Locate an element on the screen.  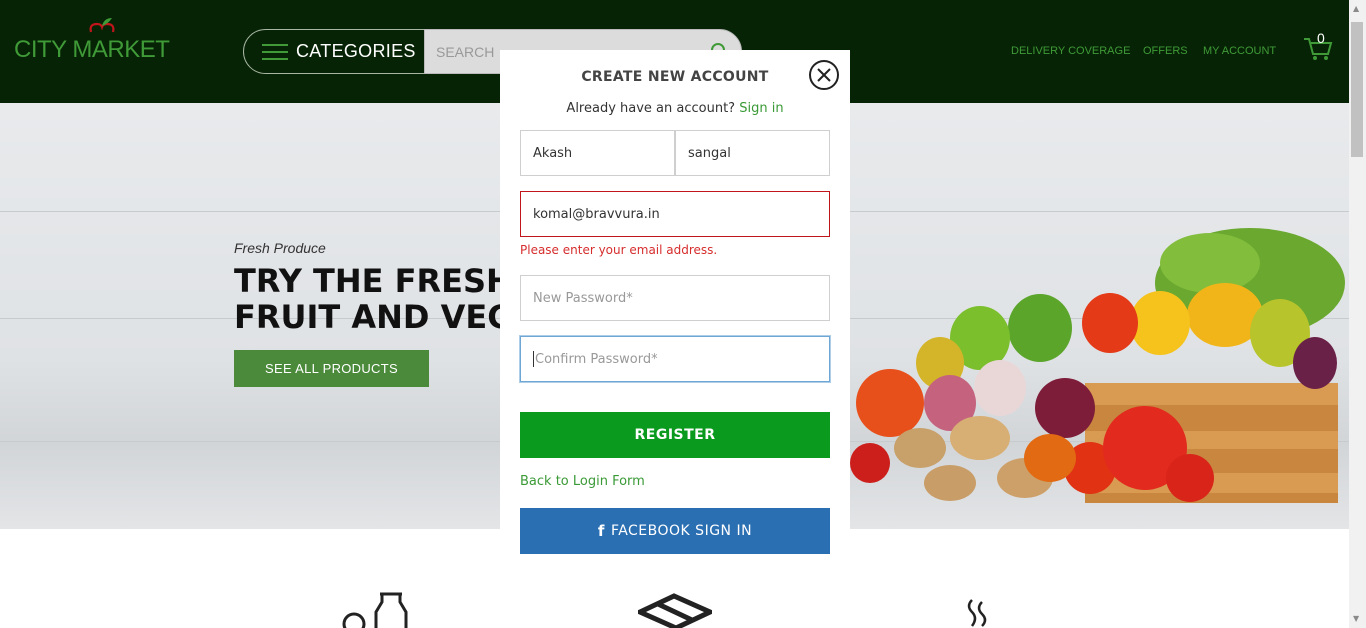
milk-fruit-icon is located at coordinates (375, 610).